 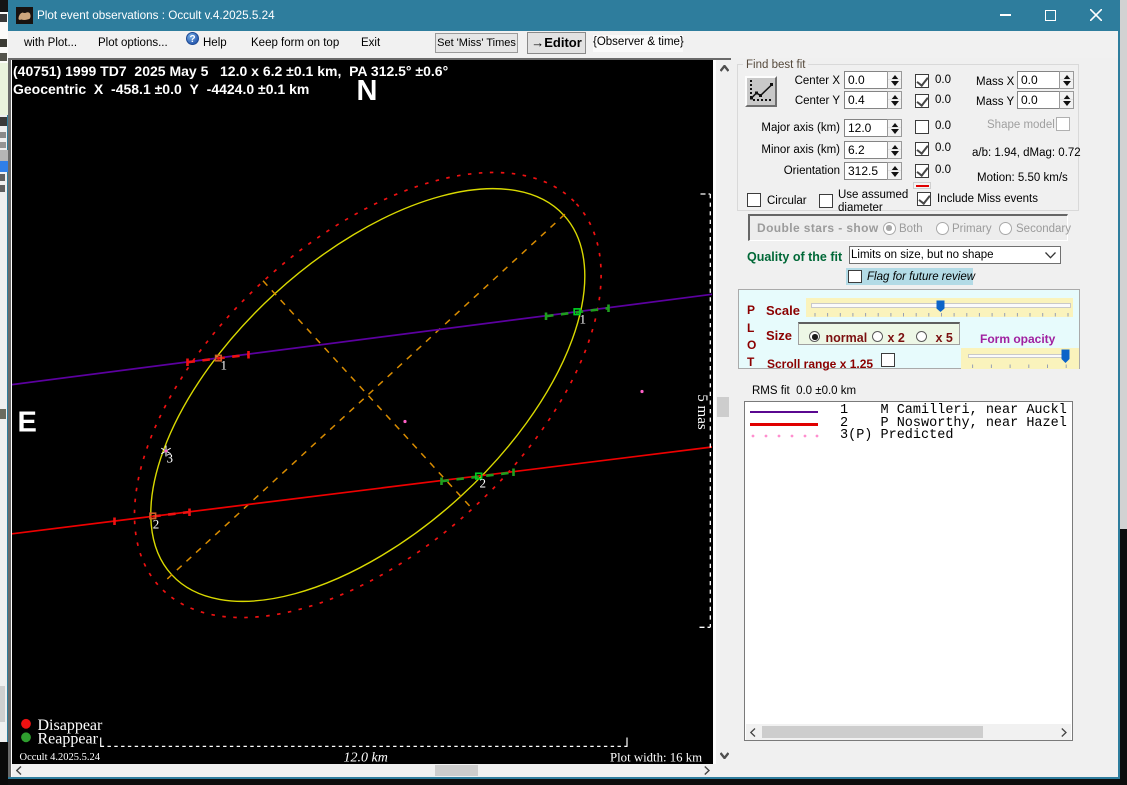 What do you see at coordinates (27, 423) in the screenshot?
I see `svg-text: E` at bounding box center [27, 423].